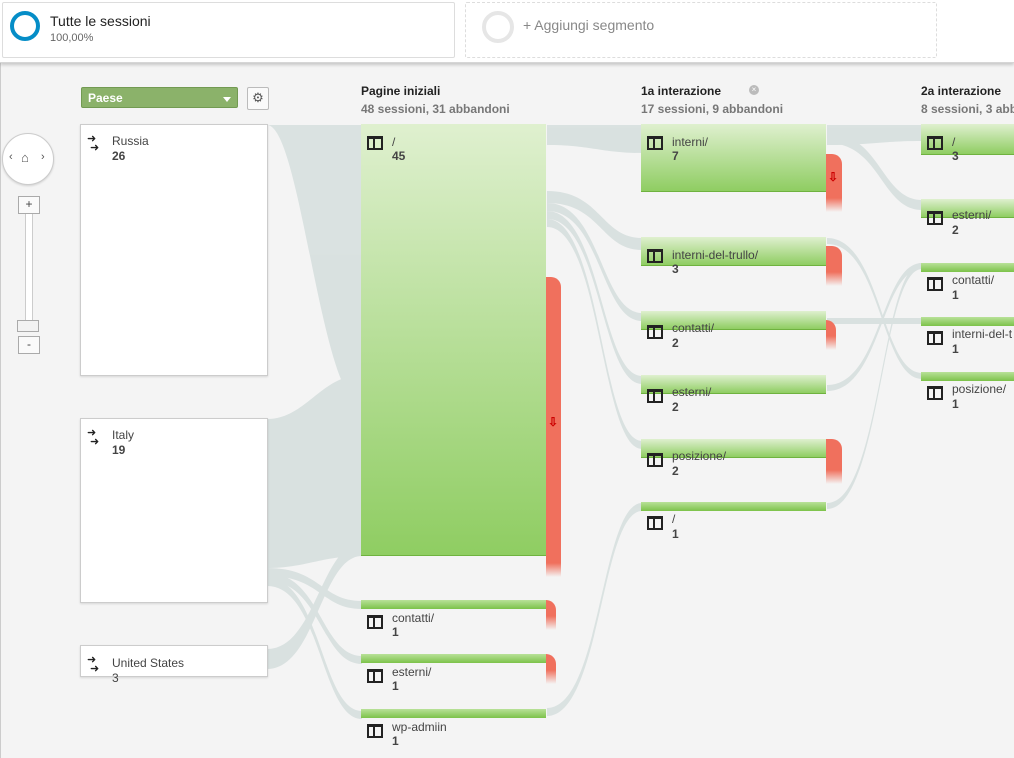 The height and width of the screenshot is (758, 1014). I want to click on zoom-slider-track, so click(29, 267).